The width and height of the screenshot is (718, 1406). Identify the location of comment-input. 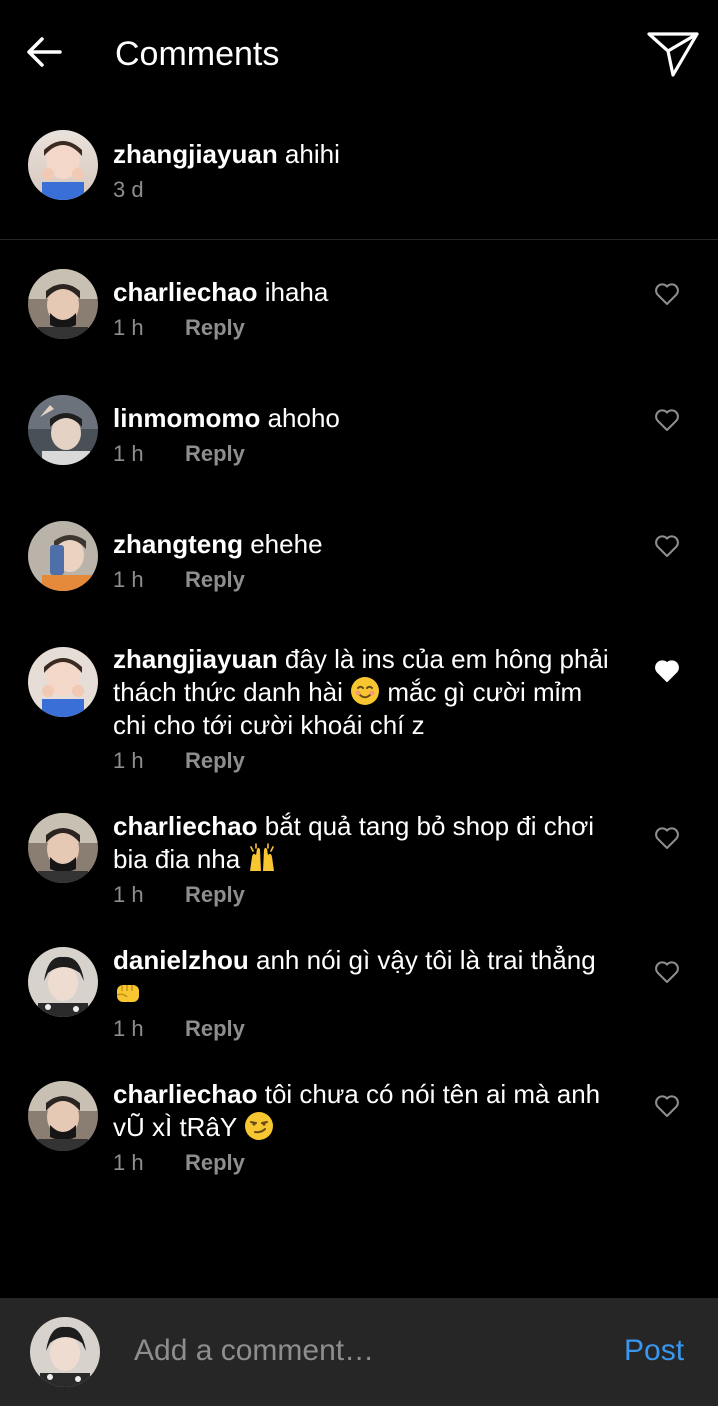
(369, 1351).